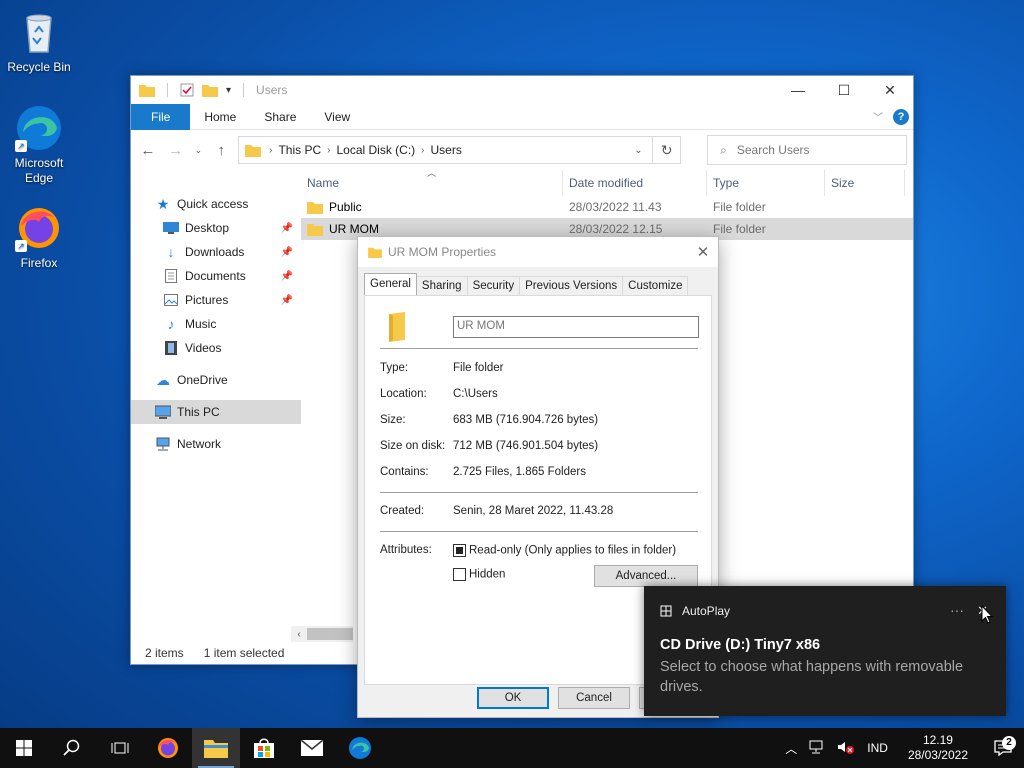  I want to click on sidebar-item-label: Documents, so click(215, 276).